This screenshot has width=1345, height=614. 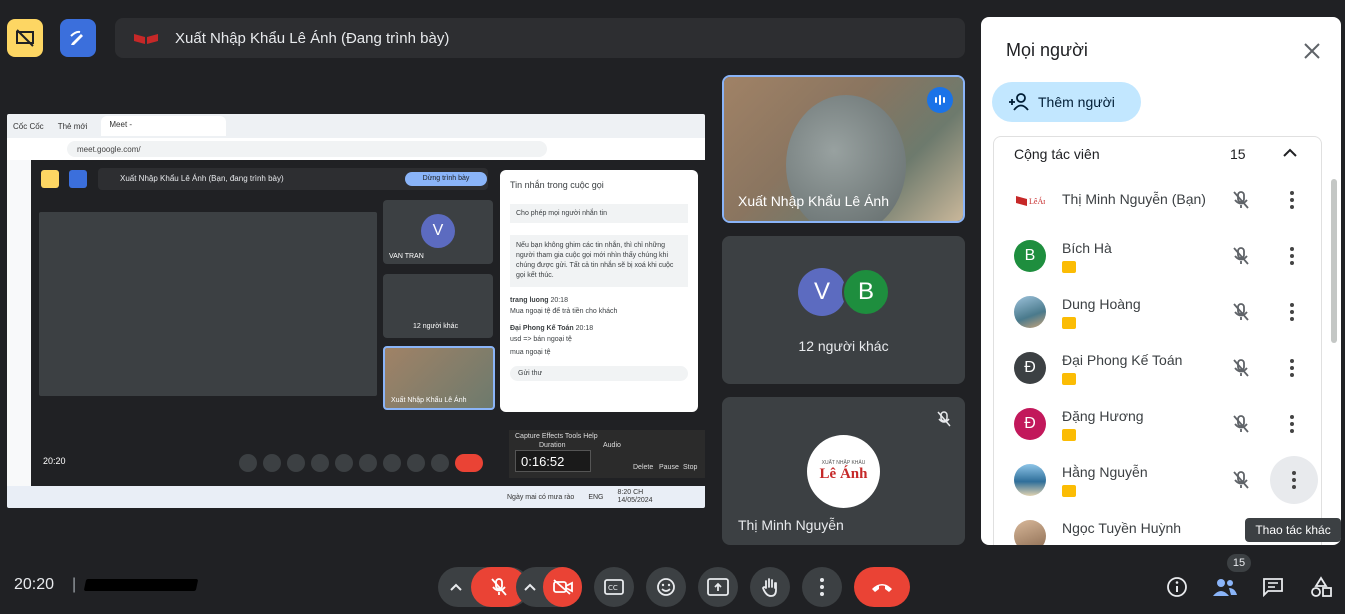 I want to click on panel-scrollbar, so click(x=1334, y=261).